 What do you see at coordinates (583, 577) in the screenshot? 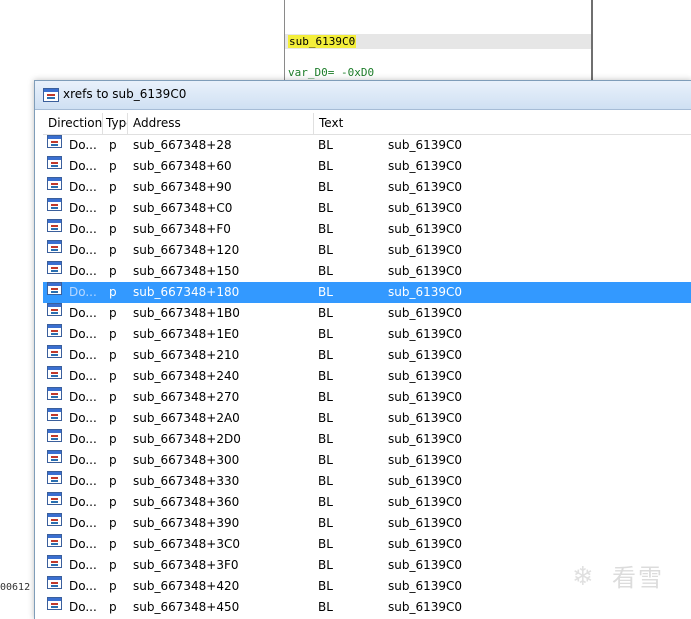
I see `snowflake-icon: ❄` at bounding box center [583, 577].